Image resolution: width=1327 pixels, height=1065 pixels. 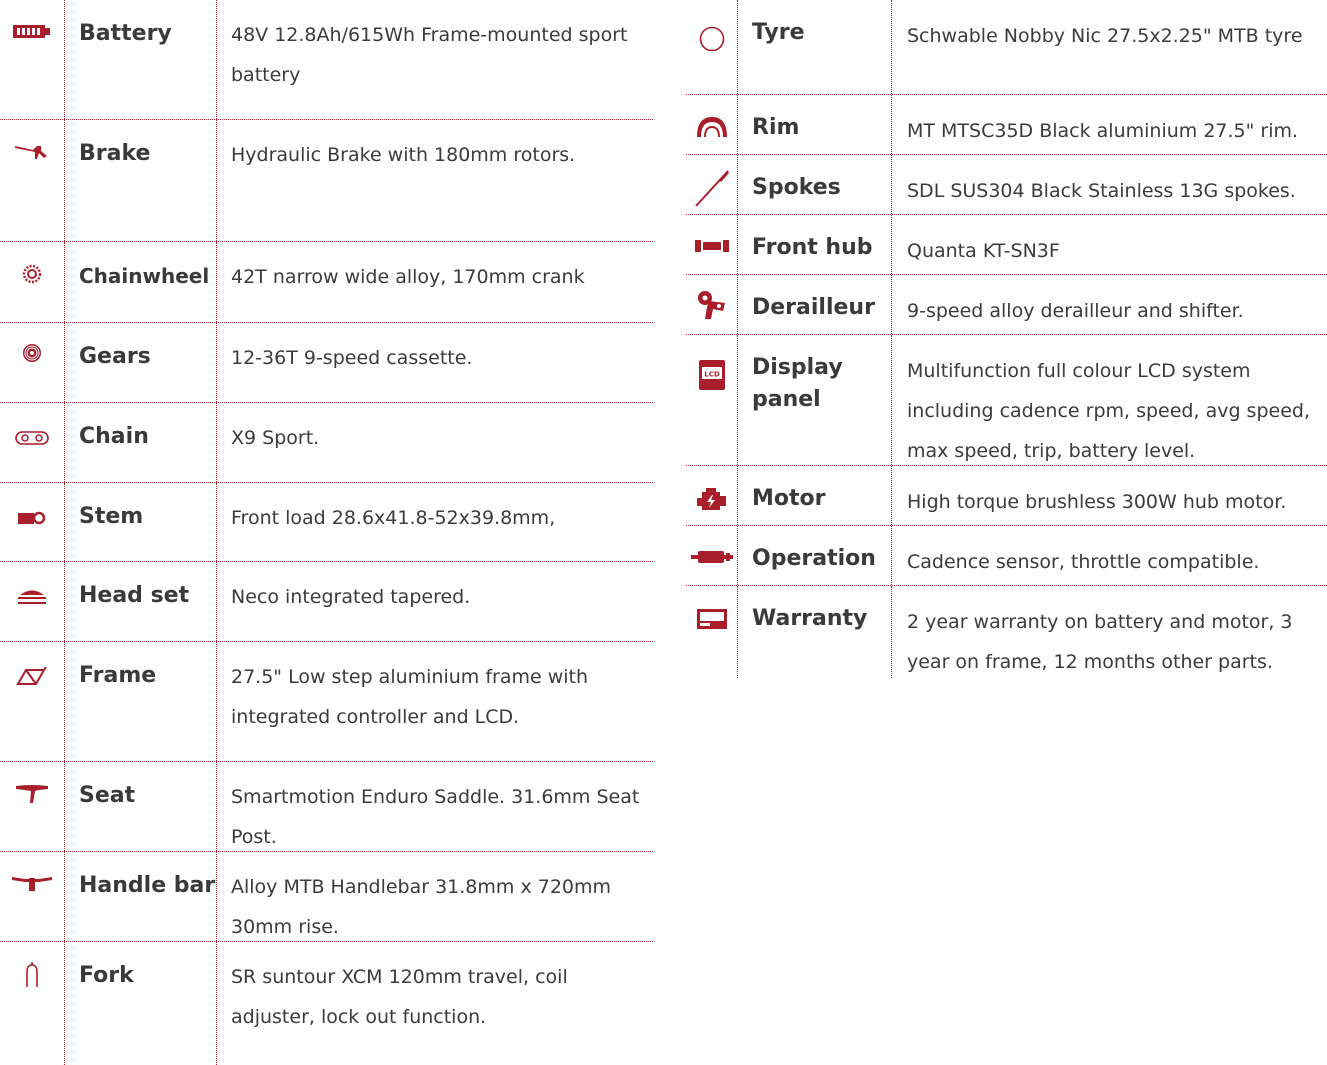 I want to click on headset-icon, so click(x=32, y=601).